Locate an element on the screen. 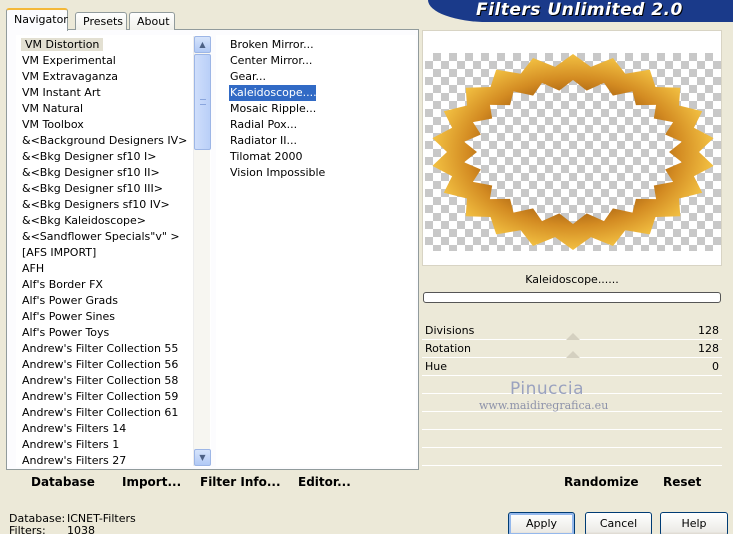  category-item: Andrew's Filters 27 is located at coordinates (113, 459).